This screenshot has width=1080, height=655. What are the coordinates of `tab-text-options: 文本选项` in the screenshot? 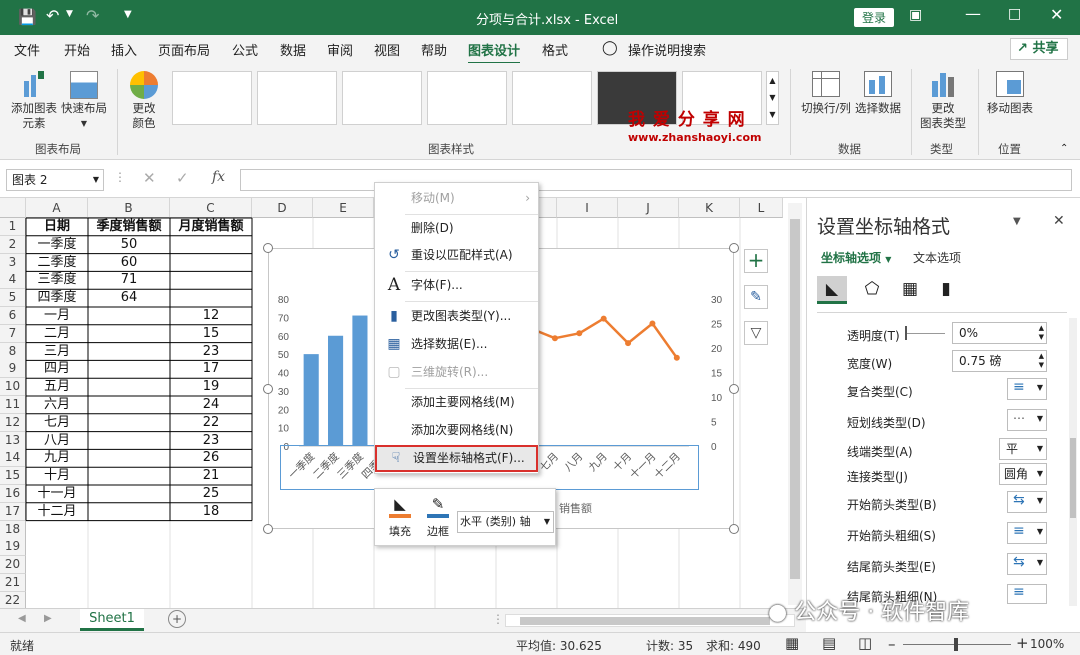 It's located at (937, 257).